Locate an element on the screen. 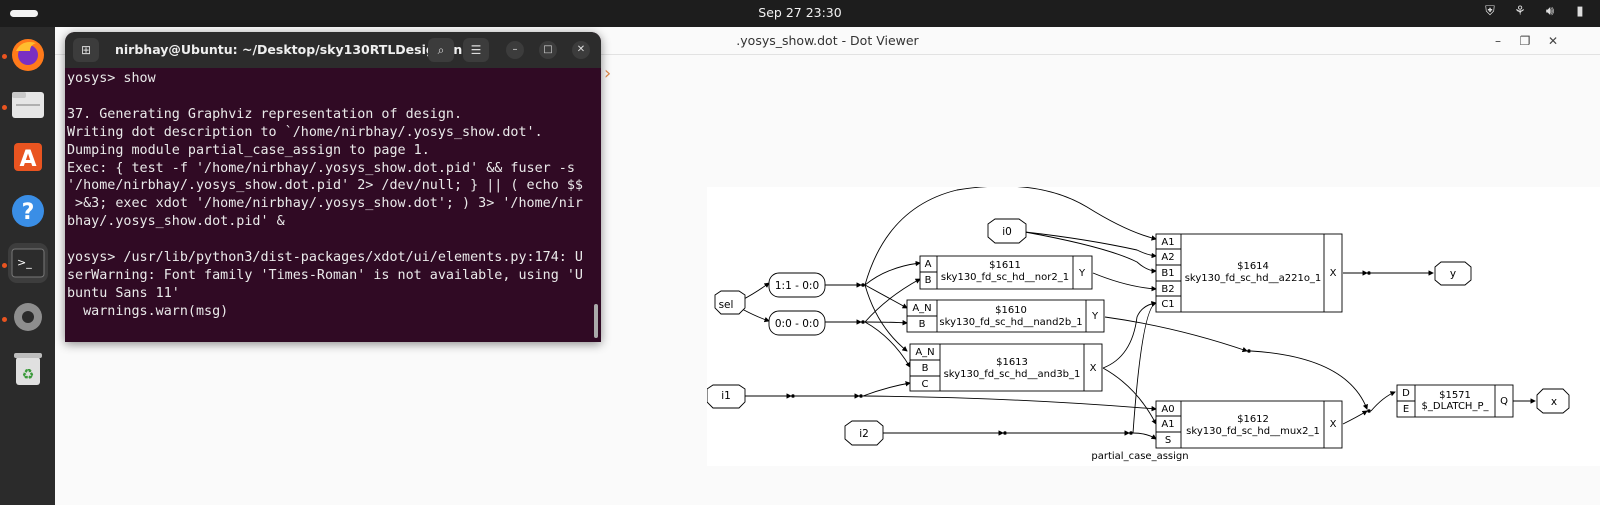 This screenshot has width=1600, height=505. port-y: y is located at coordinates (1453, 273).